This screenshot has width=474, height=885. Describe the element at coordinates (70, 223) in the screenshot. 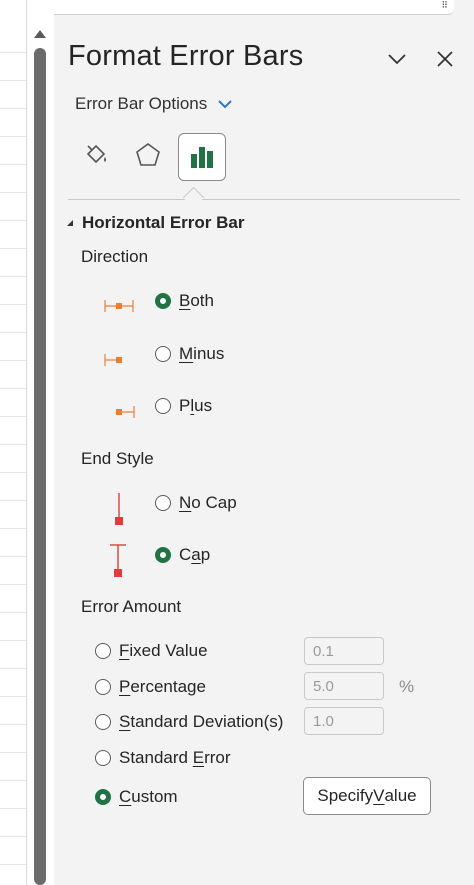

I see `collapse-triangle-icon` at that location.